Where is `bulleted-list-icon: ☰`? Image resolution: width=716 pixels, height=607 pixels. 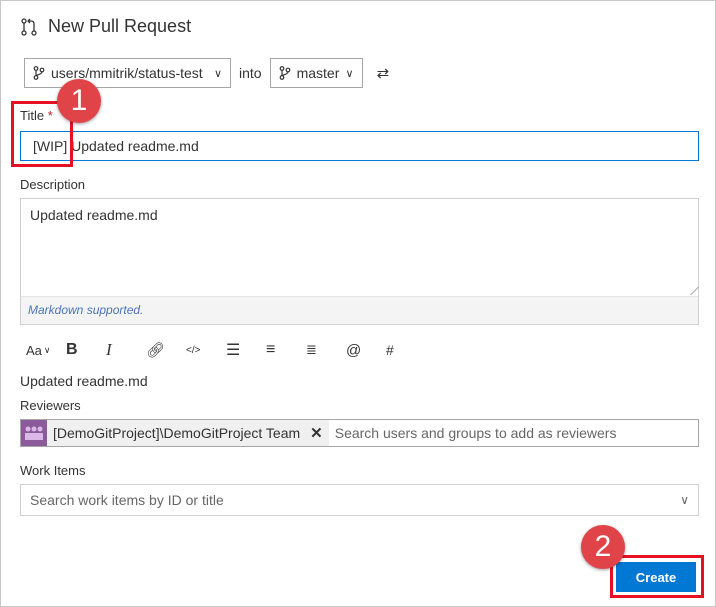
bulleted-list-icon: ☰ is located at coordinates (246, 350).